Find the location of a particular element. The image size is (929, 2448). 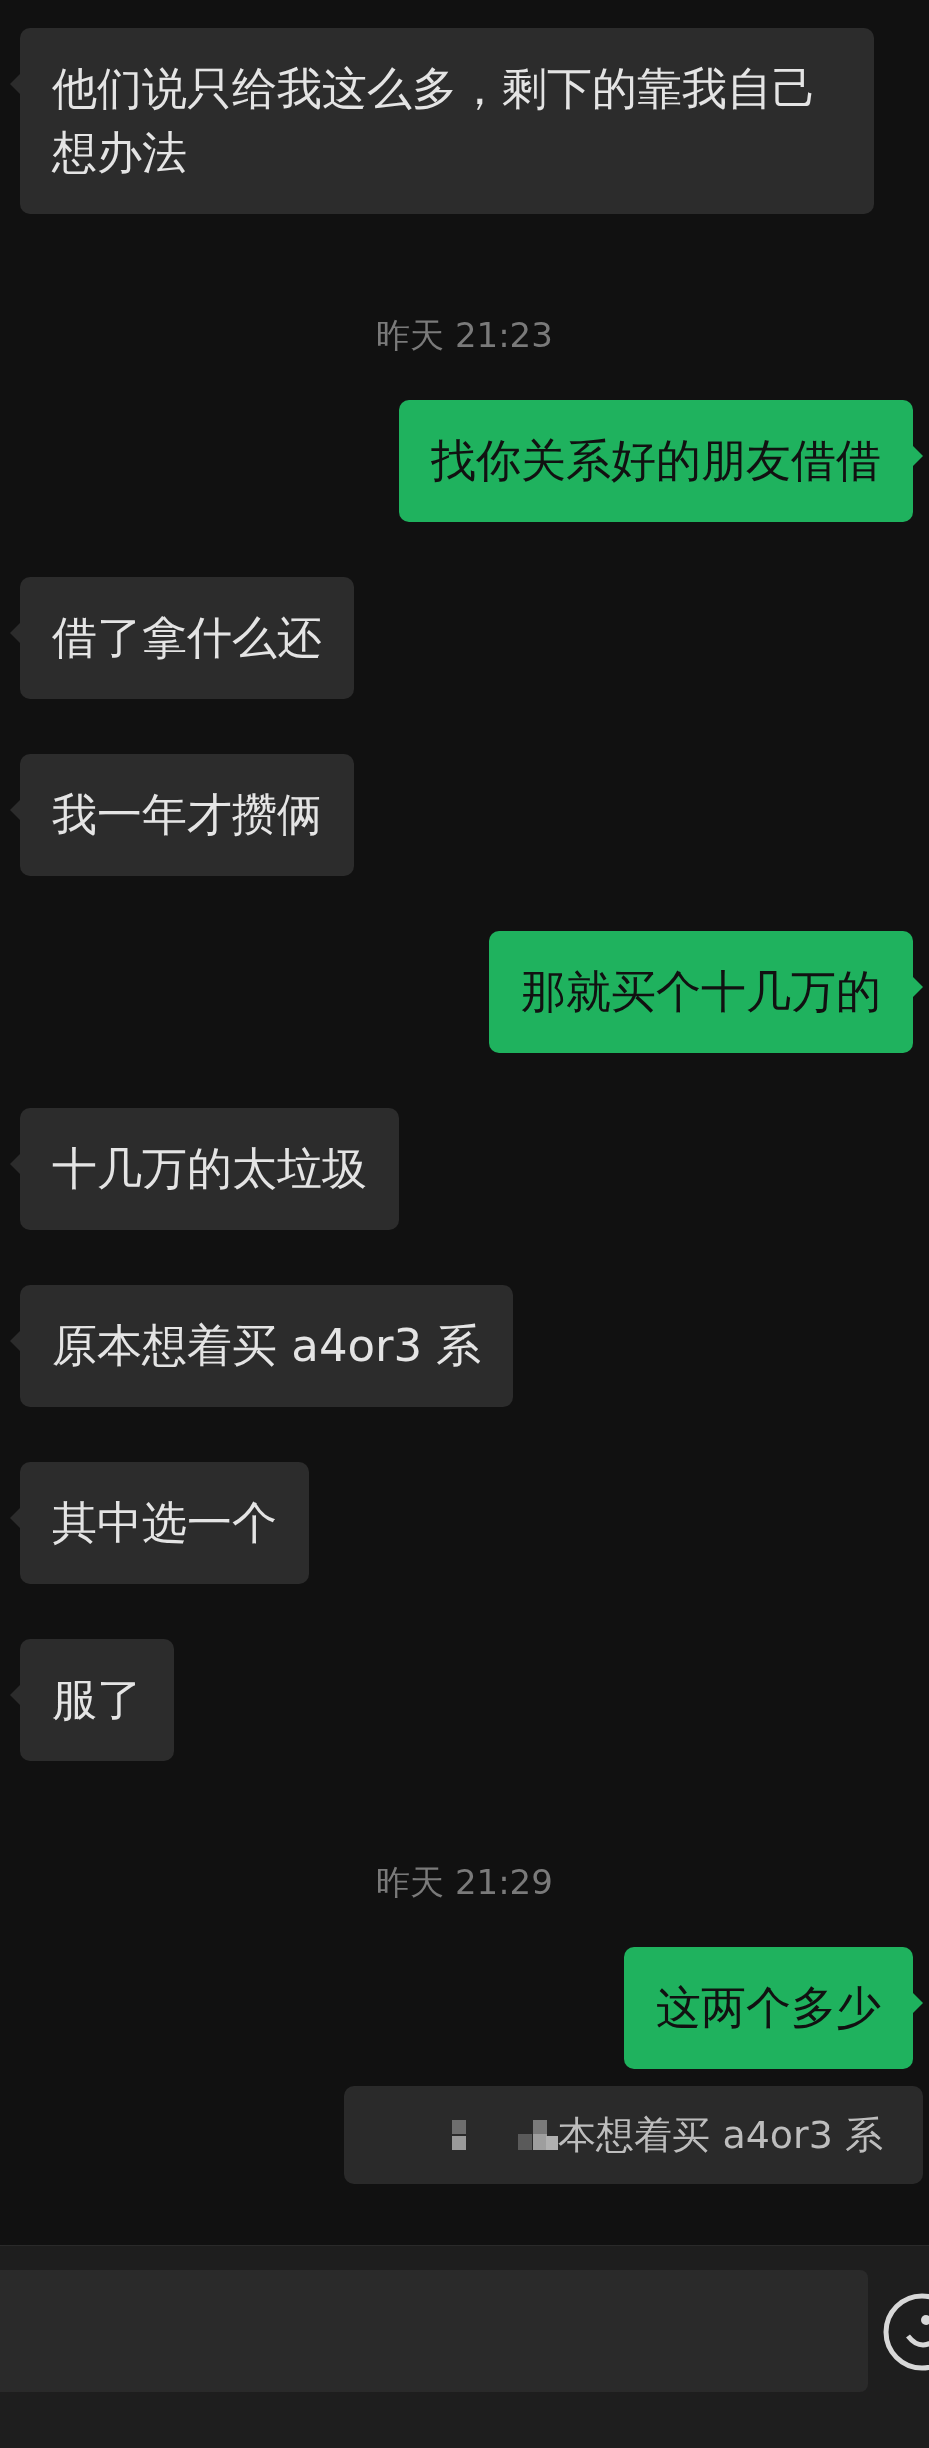

message-bubble: 原本想着买 a4or3 系 is located at coordinates (267, 1346).